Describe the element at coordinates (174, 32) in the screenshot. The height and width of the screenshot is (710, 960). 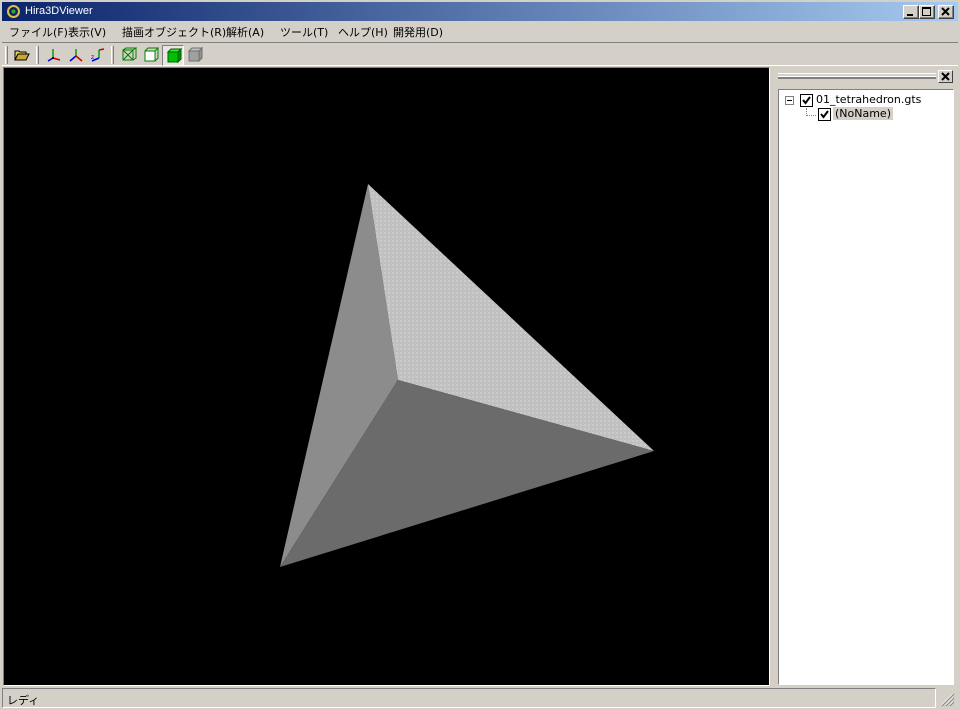
I see `menu-draw-objects: 描画オブジェクト(R)` at that location.